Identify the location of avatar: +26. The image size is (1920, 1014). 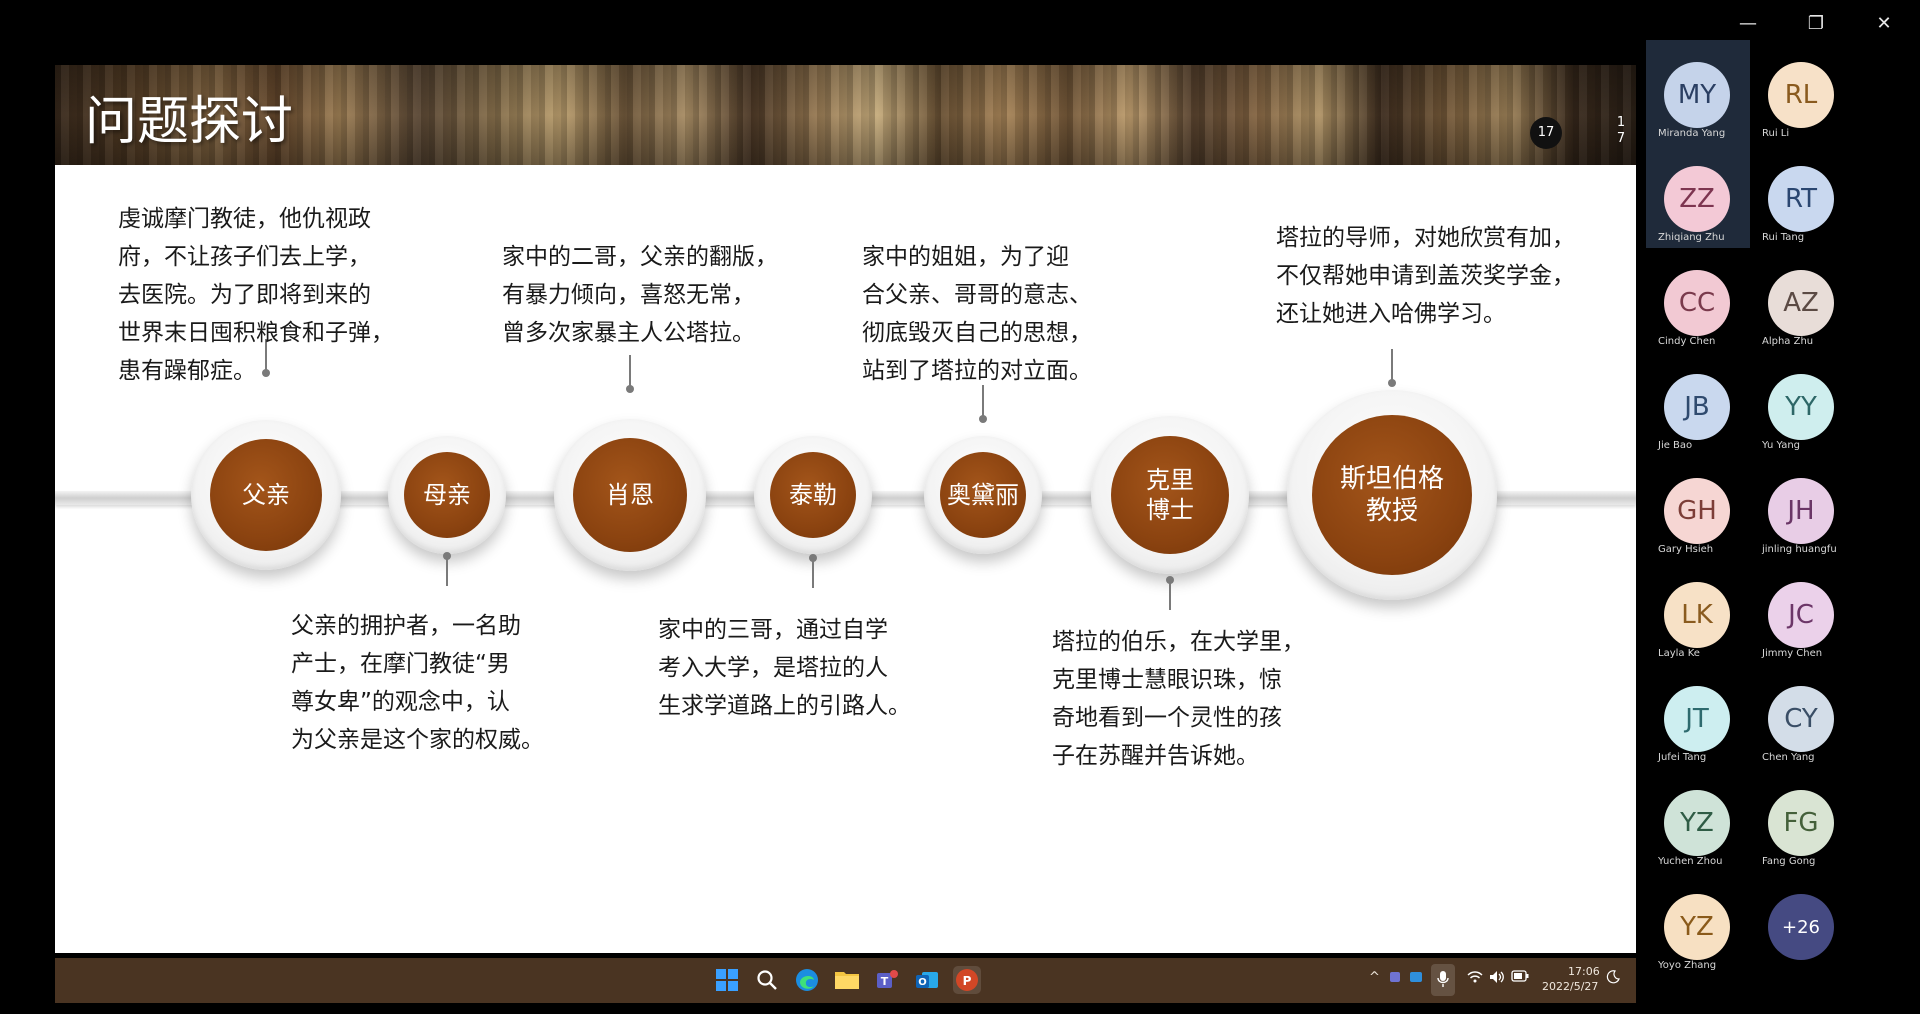
(1801, 927).